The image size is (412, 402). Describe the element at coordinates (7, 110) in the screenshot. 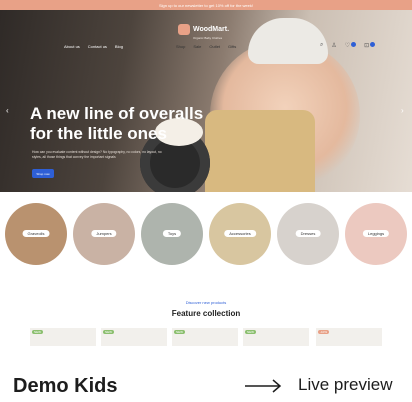

I see `carousel-prev-arrow-icon: ‹` at that location.